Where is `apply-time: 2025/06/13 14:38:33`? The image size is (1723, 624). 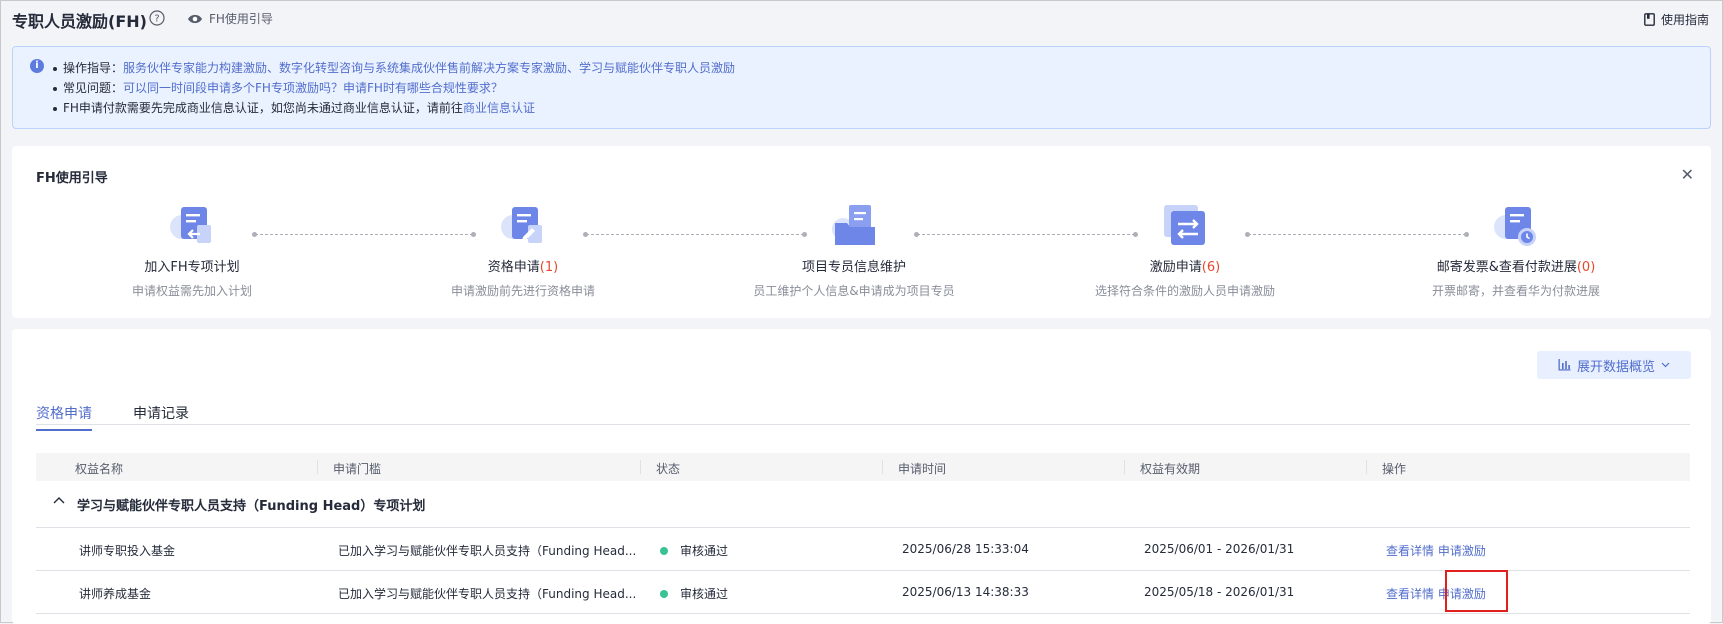
apply-time: 2025/06/13 14:38:33 is located at coordinates (965, 592).